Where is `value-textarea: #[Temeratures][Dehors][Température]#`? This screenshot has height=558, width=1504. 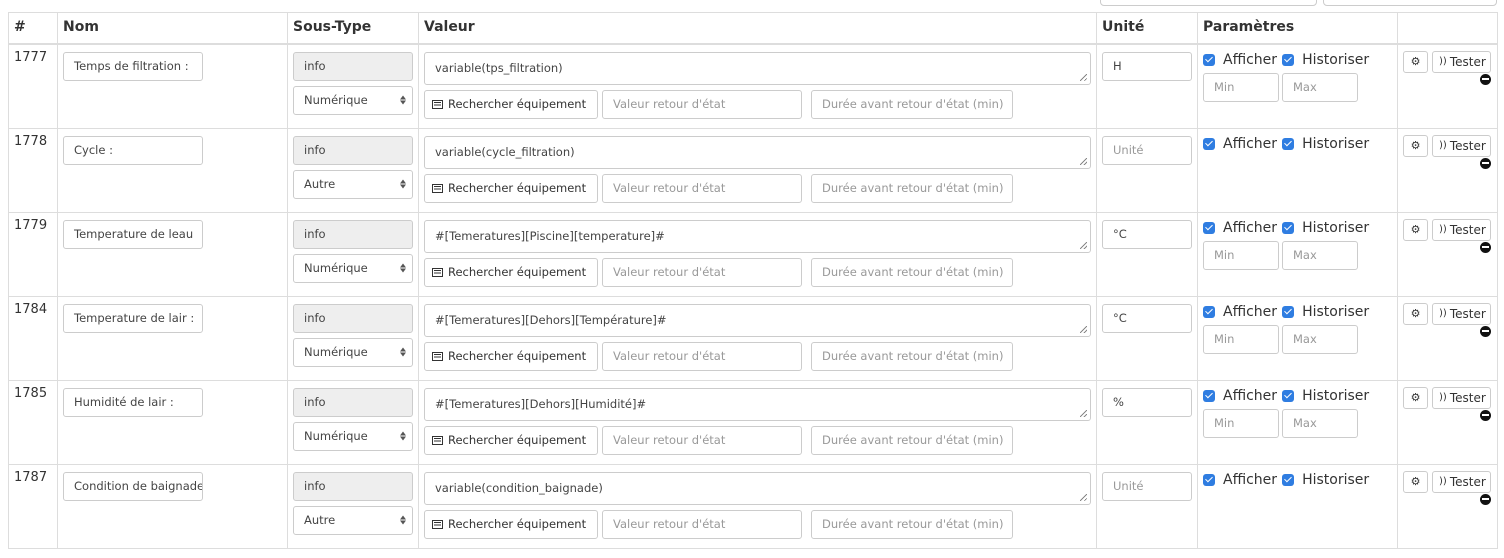
value-textarea: #[Temeratures][Dehors][Température]# is located at coordinates (757, 320).